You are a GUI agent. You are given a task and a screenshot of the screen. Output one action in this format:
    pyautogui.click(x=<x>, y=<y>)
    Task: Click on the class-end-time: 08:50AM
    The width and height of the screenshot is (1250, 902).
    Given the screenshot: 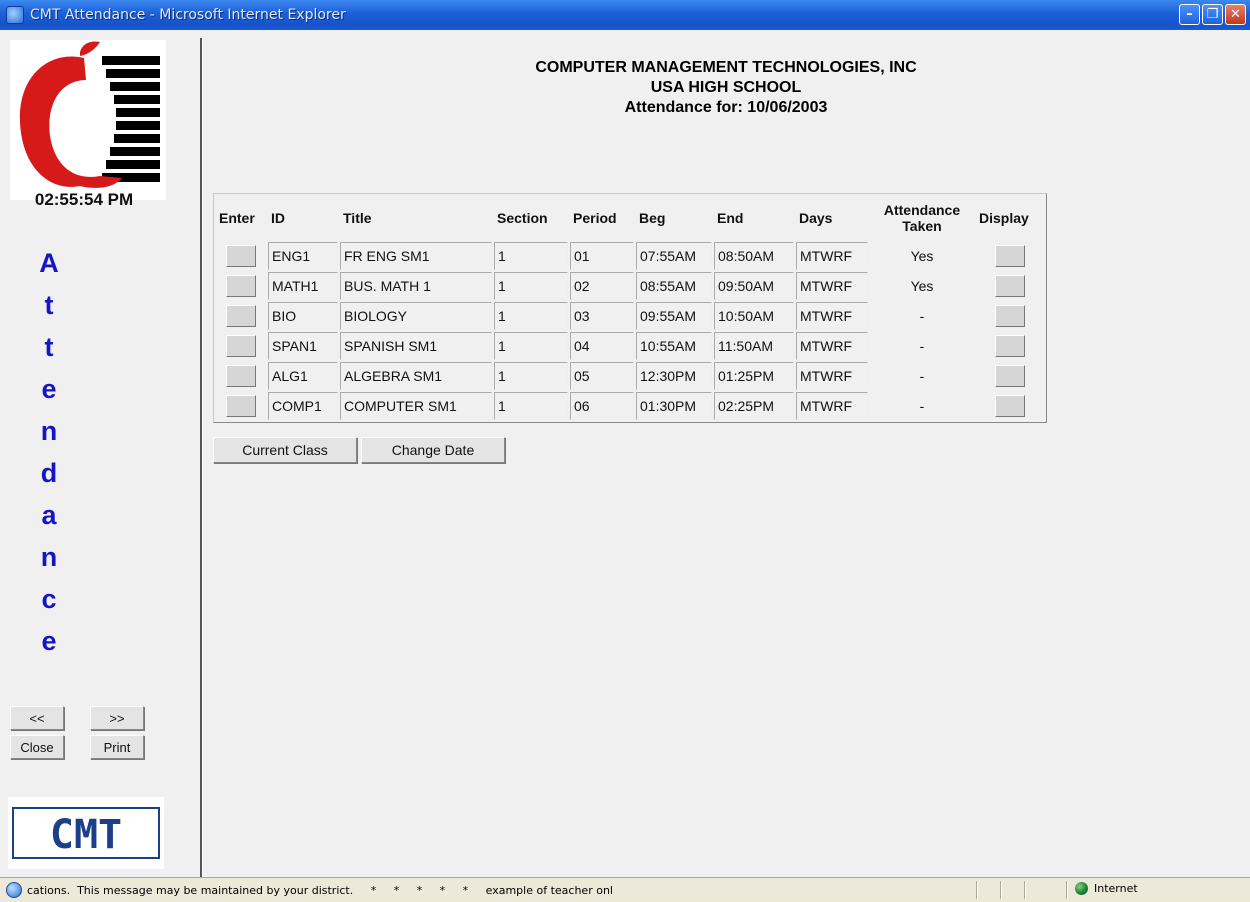 What is the action you would take?
    pyautogui.click(x=754, y=256)
    